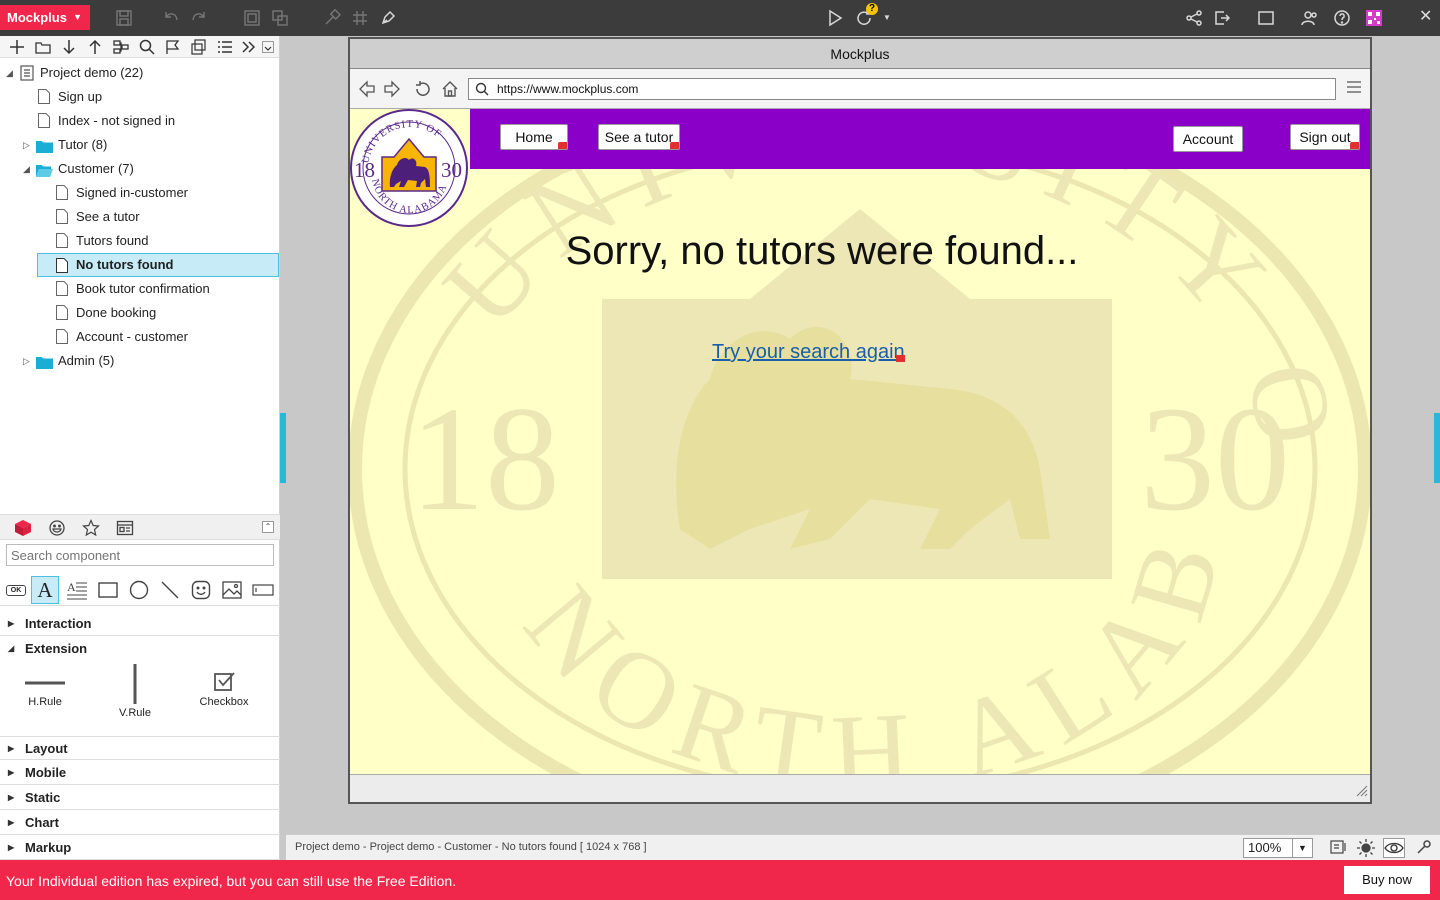  I want to click on flag-icon, so click(173, 47).